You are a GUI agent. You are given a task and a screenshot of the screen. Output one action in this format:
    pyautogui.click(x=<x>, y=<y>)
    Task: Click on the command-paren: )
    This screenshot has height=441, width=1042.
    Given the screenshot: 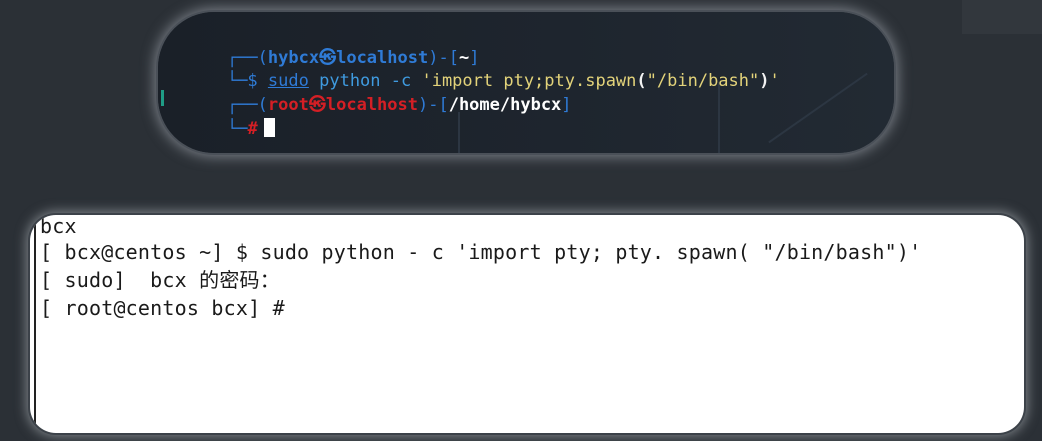 What is the action you would take?
    pyautogui.click(x=764, y=81)
    